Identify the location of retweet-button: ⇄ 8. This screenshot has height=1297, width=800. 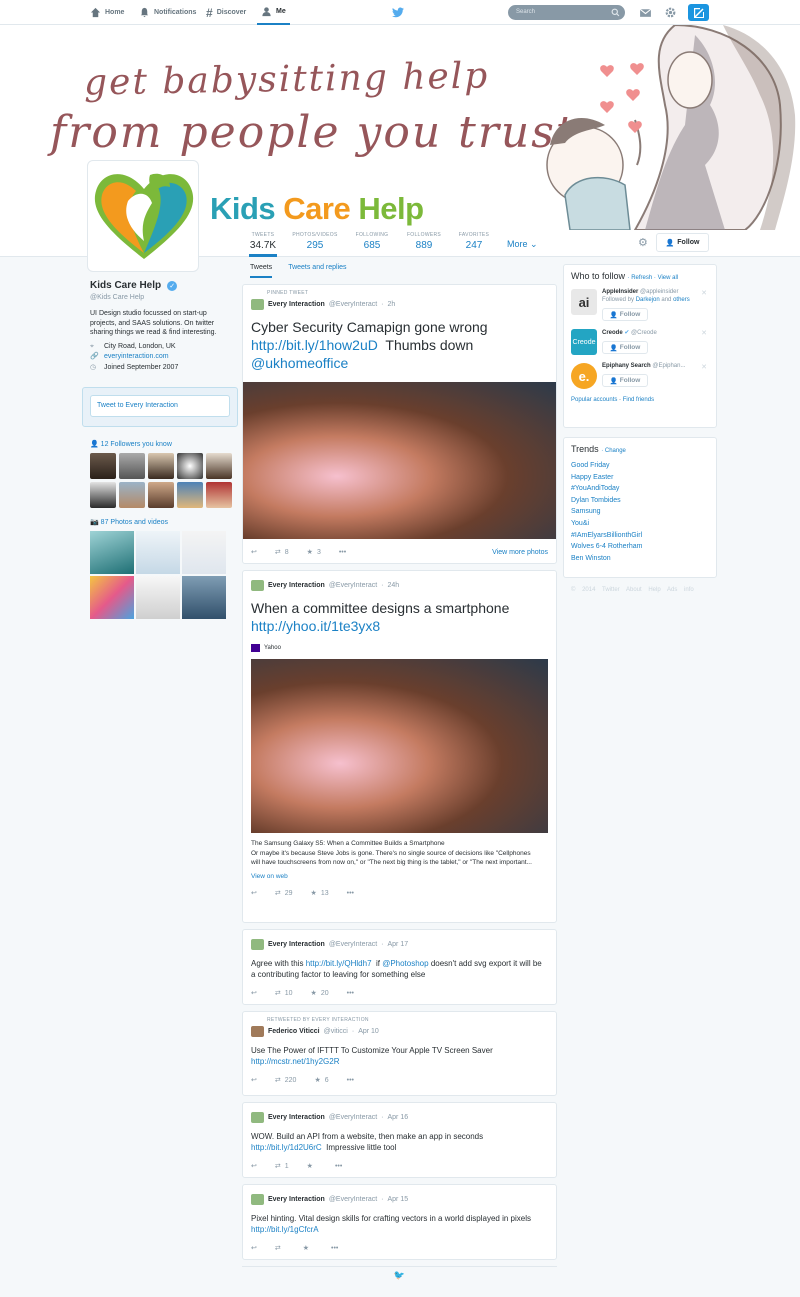
(282, 552).